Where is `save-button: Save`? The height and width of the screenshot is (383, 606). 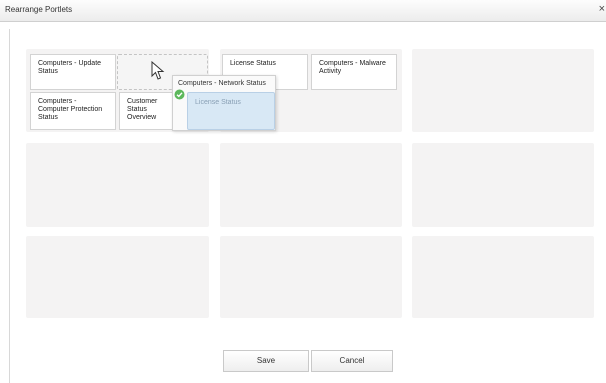
save-button: Save is located at coordinates (266, 361).